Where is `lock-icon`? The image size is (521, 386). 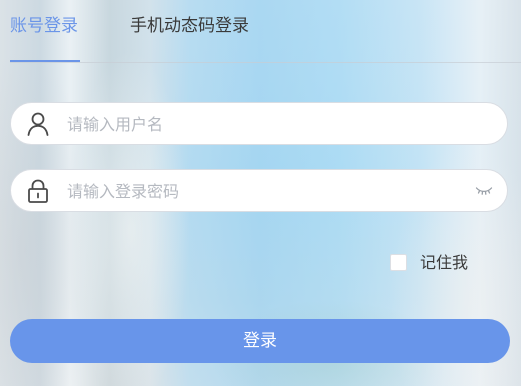 lock-icon is located at coordinates (38, 191).